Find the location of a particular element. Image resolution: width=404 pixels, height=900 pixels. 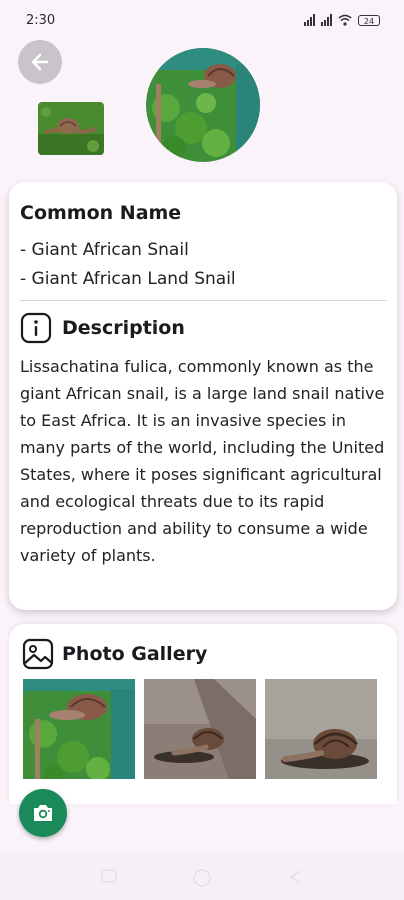

gallery-heading: Photo Gallery is located at coordinates (135, 654).